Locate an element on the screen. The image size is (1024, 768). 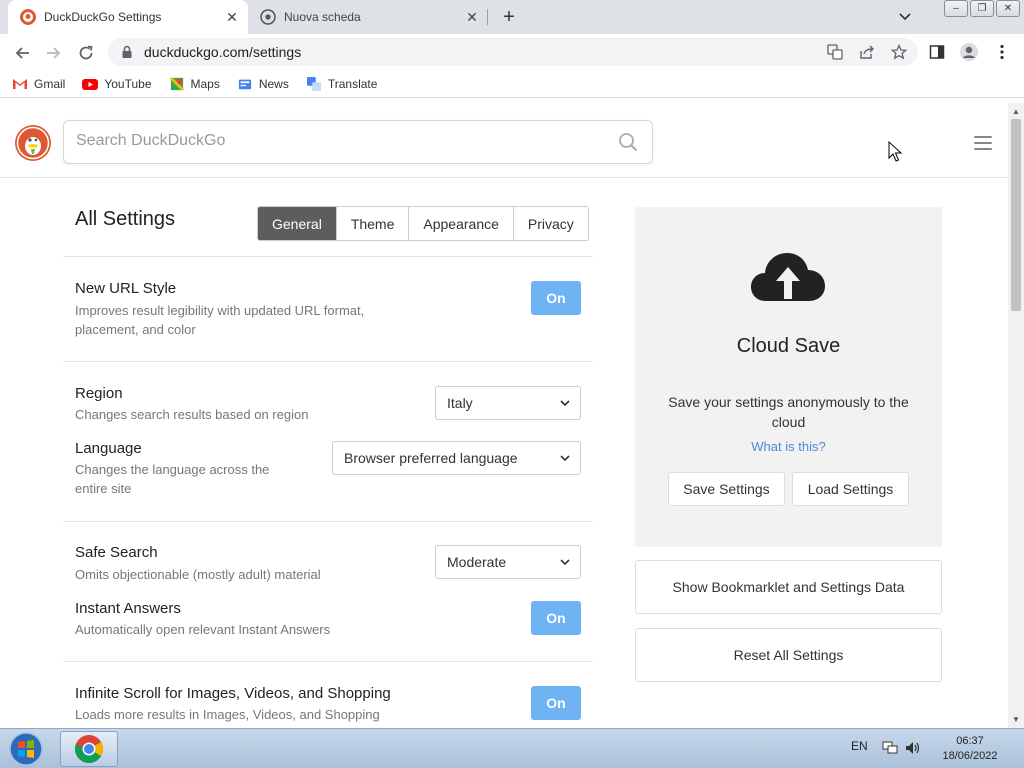
language-value: Browser preferred language is located at coordinates (431, 458).